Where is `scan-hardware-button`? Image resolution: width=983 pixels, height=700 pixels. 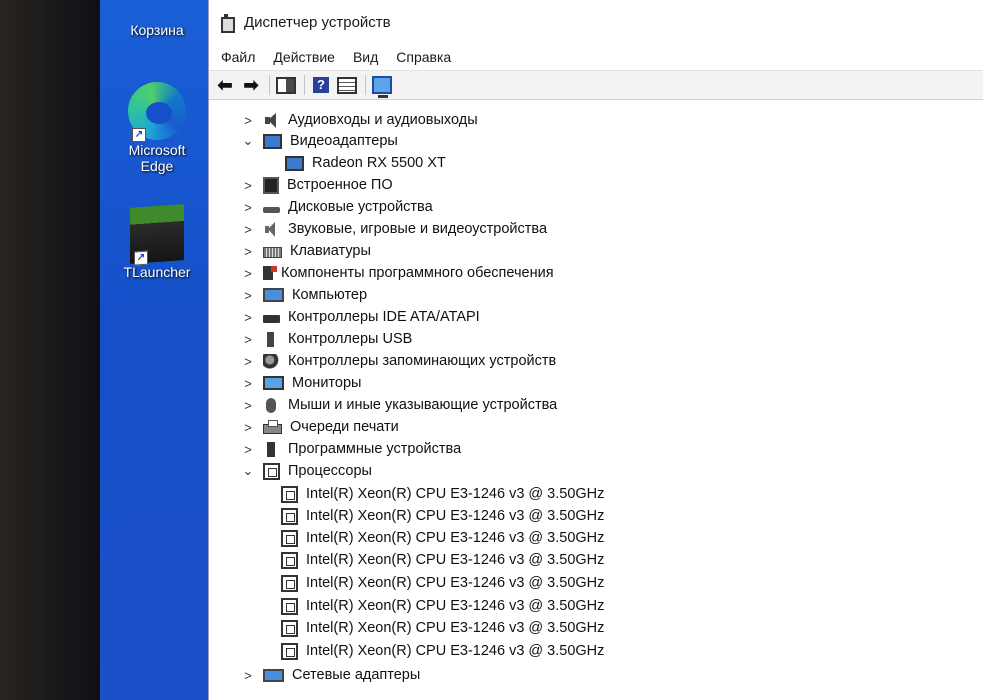 scan-hardware-button is located at coordinates (382, 87).